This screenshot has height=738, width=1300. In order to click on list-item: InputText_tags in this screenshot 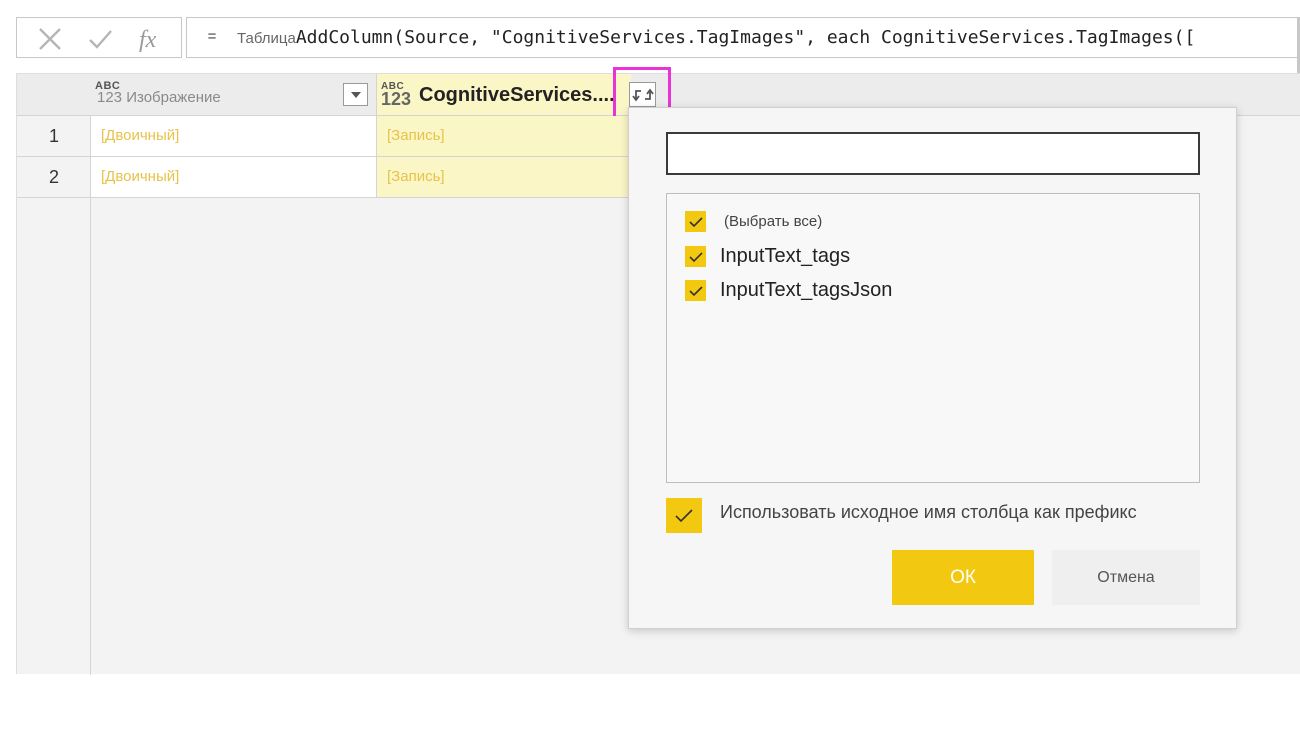, I will do `click(767, 256)`.